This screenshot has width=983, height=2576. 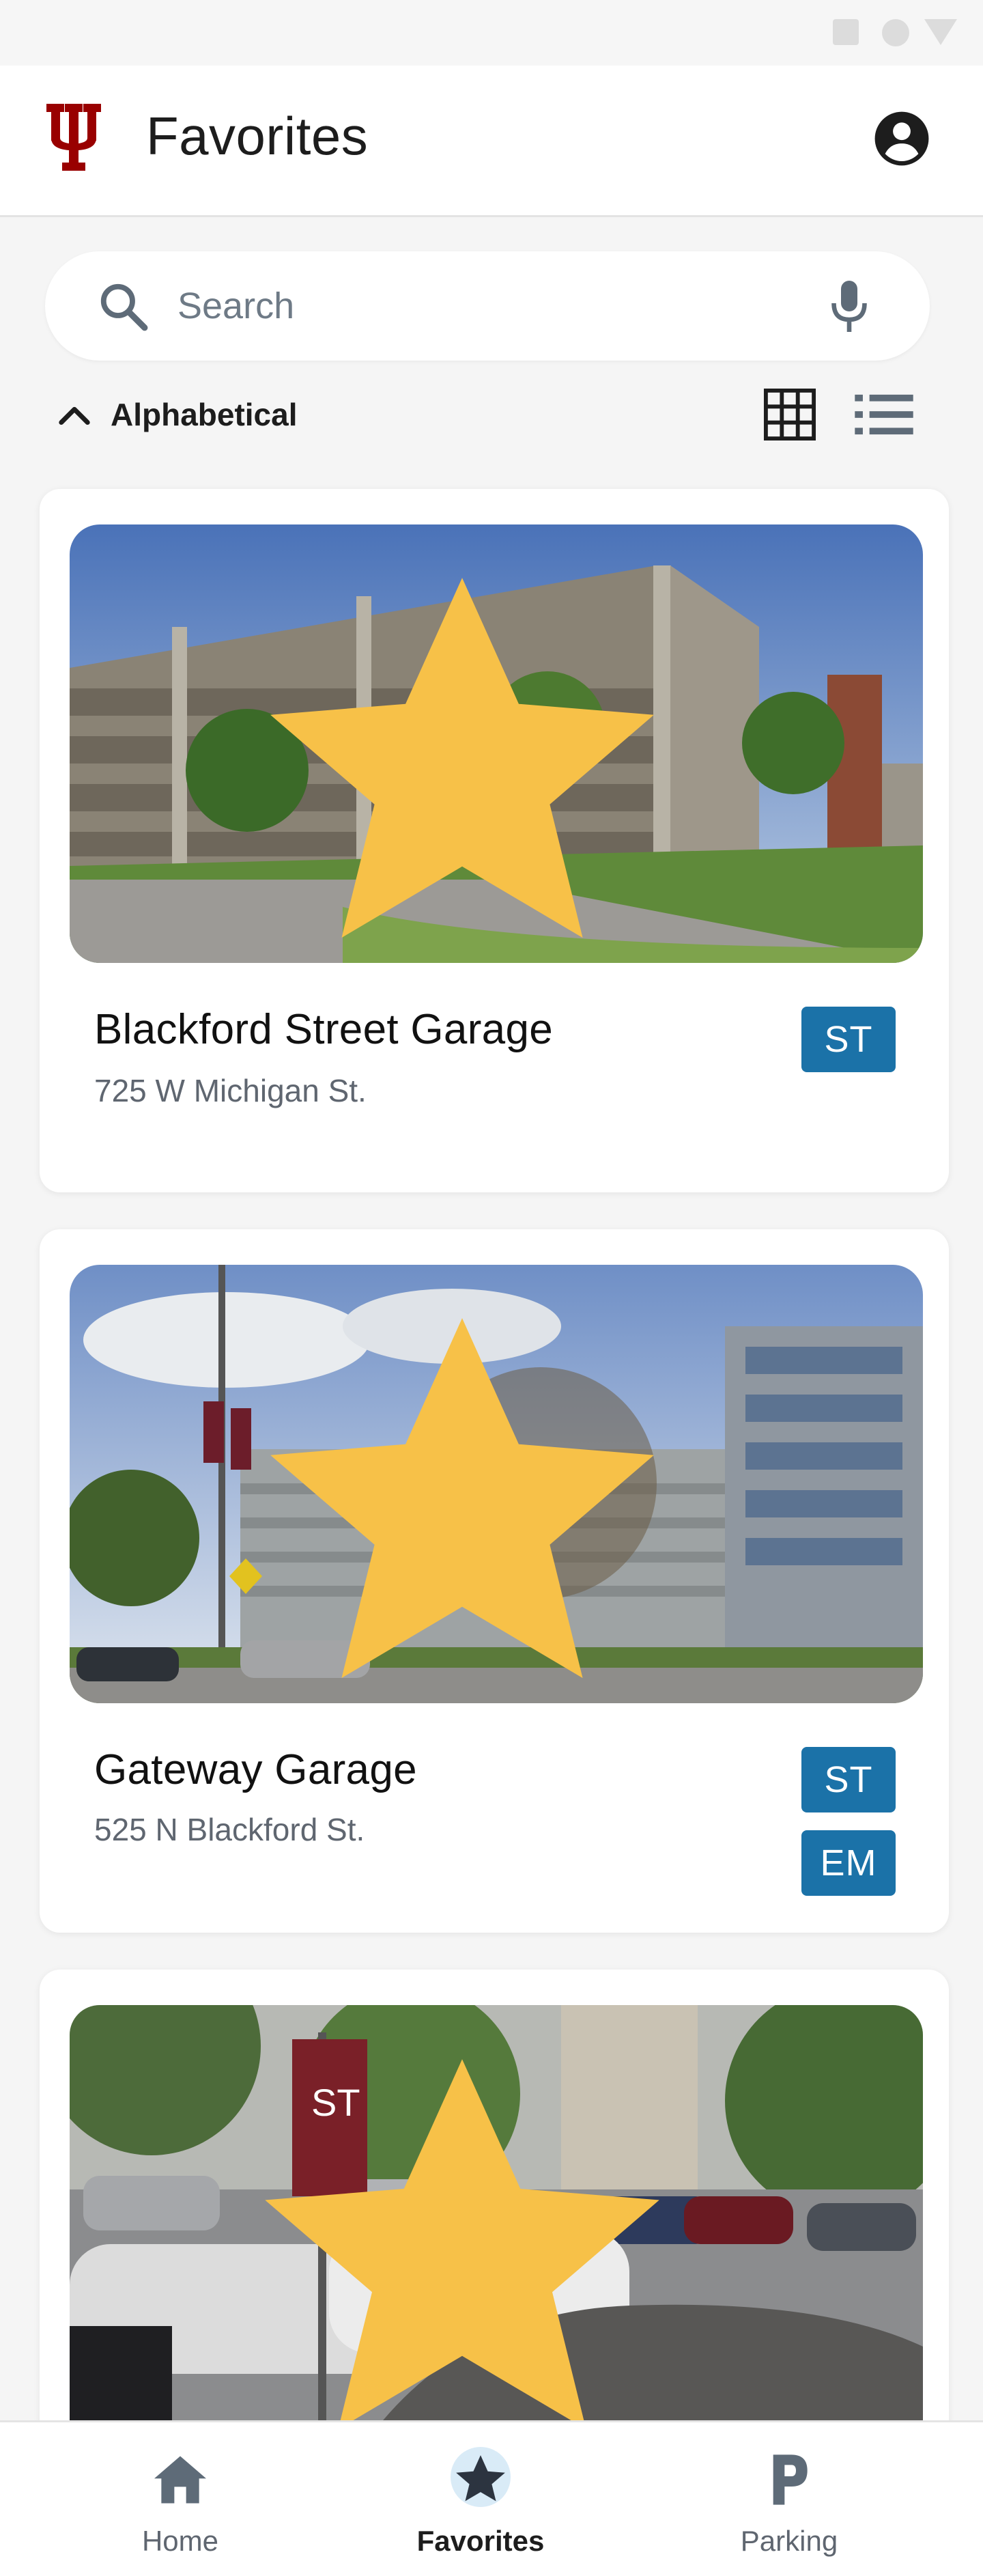 I want to click on grid-view-icon, so click(x=789, y=414).